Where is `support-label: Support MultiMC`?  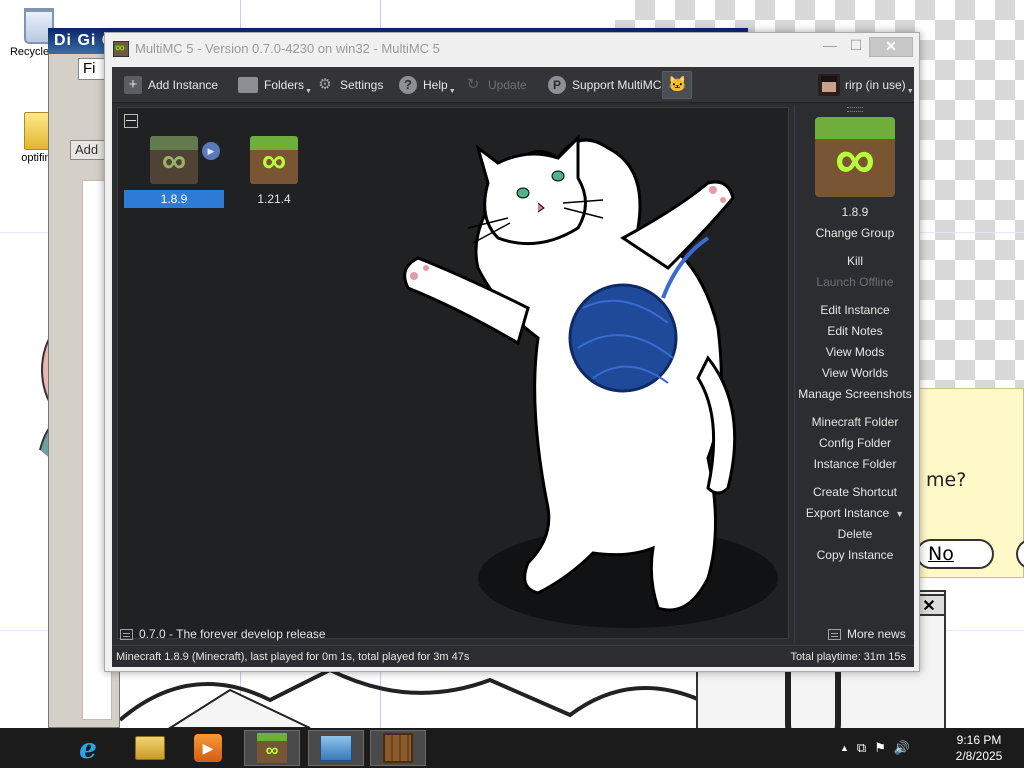
support-label: Support MultiMC is located at coordinates (617, 85).